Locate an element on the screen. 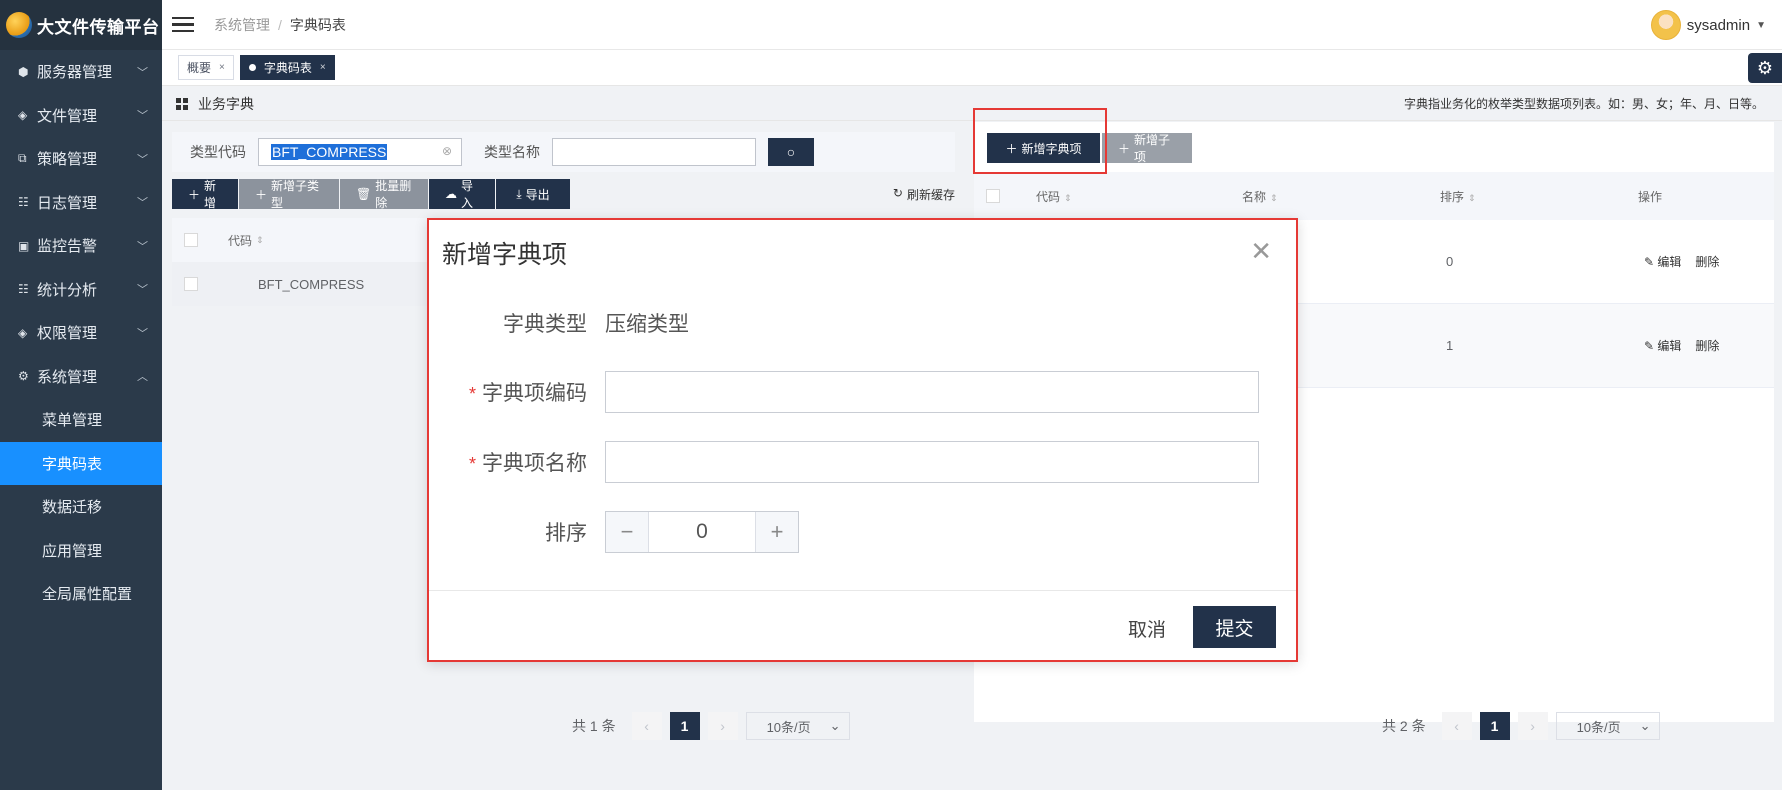  sidebar-subitem-1: 字典码表 is located at coordinates (81, 463).